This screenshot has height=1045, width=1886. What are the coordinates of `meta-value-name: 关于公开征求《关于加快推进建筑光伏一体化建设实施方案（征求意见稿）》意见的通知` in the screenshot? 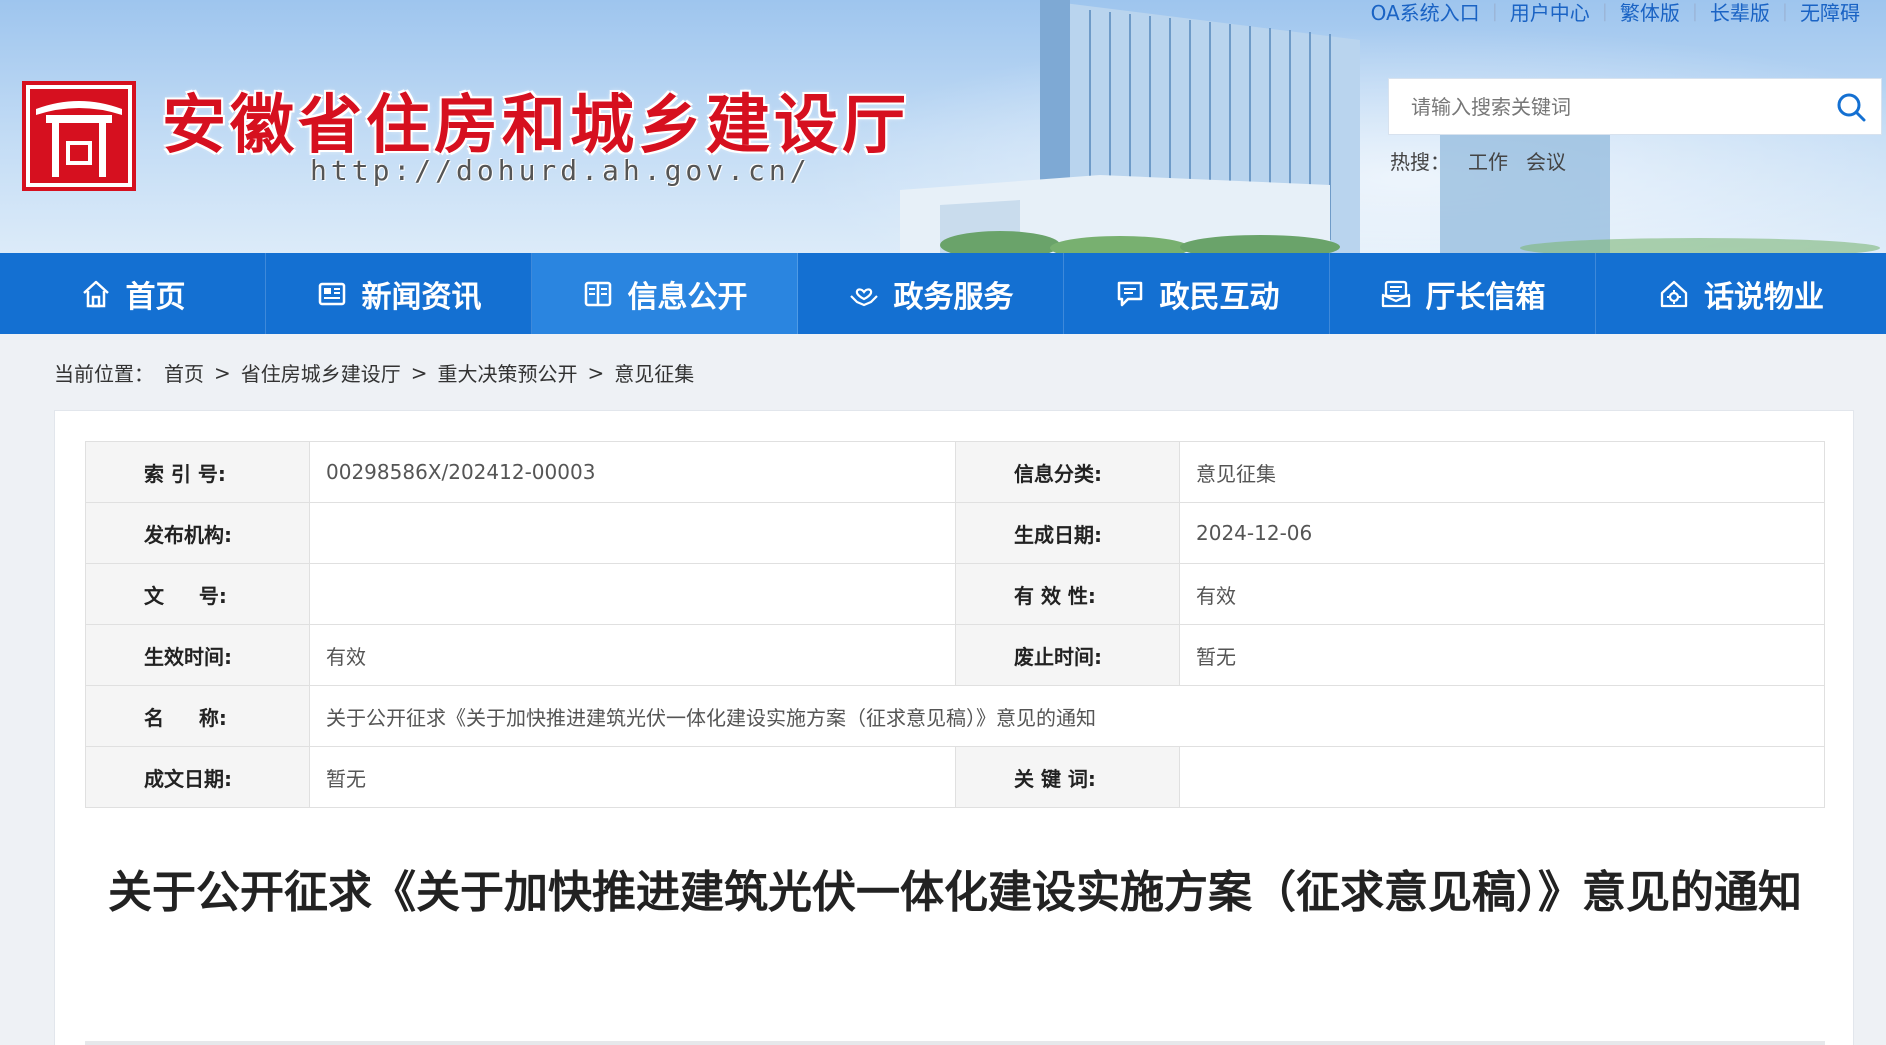 It's located at (1067, 716).